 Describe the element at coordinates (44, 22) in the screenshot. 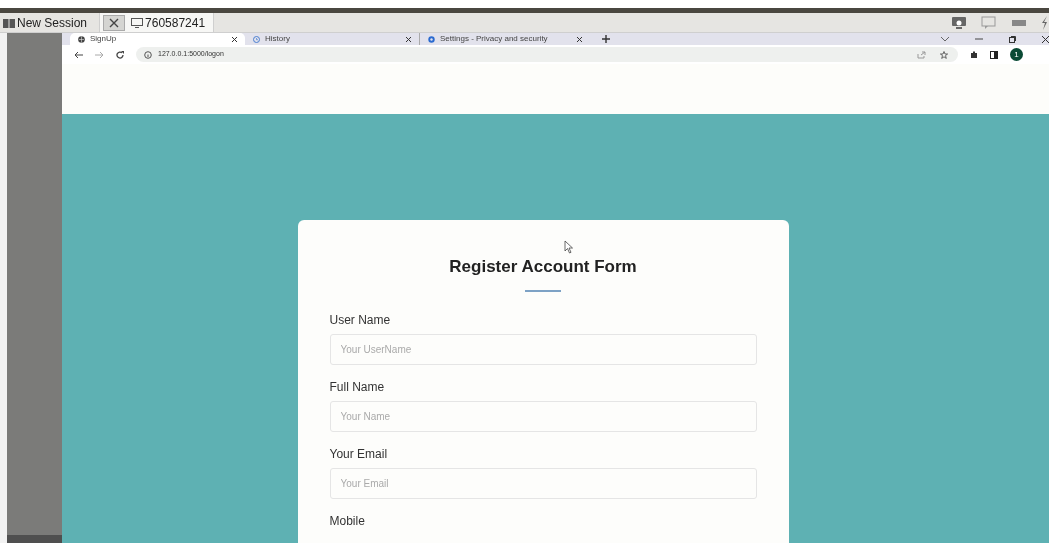

I see `session-tab: New Session` at that location.